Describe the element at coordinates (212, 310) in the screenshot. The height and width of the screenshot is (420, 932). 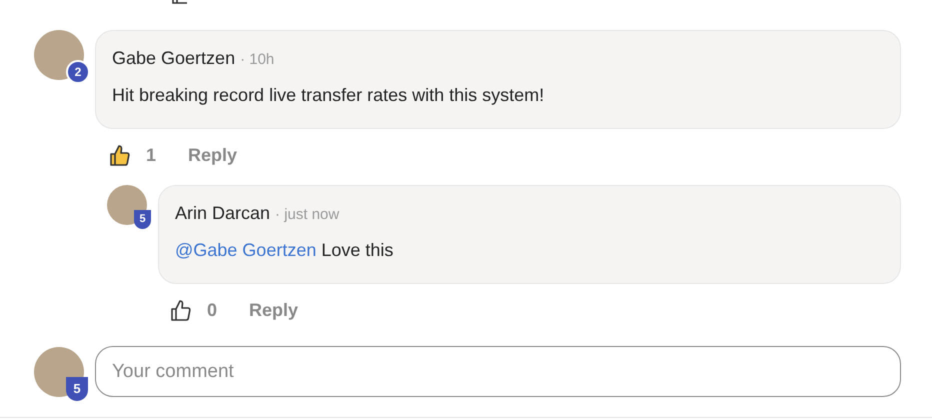
I see `like-count: 0` at that location.